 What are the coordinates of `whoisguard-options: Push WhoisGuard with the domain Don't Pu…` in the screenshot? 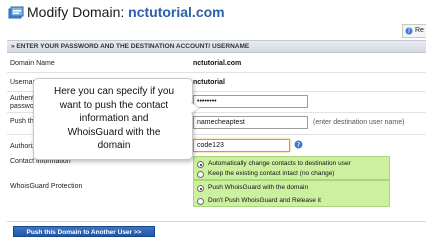 It's located at (291, 193).